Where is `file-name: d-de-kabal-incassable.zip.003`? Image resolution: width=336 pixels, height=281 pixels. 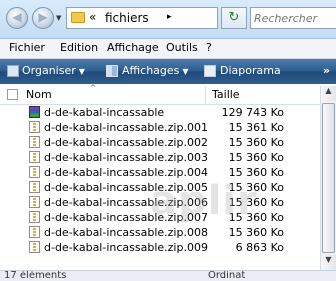 file-name: d-de-kabal-incassable.zip.003 is located at coordinates (126, 157).